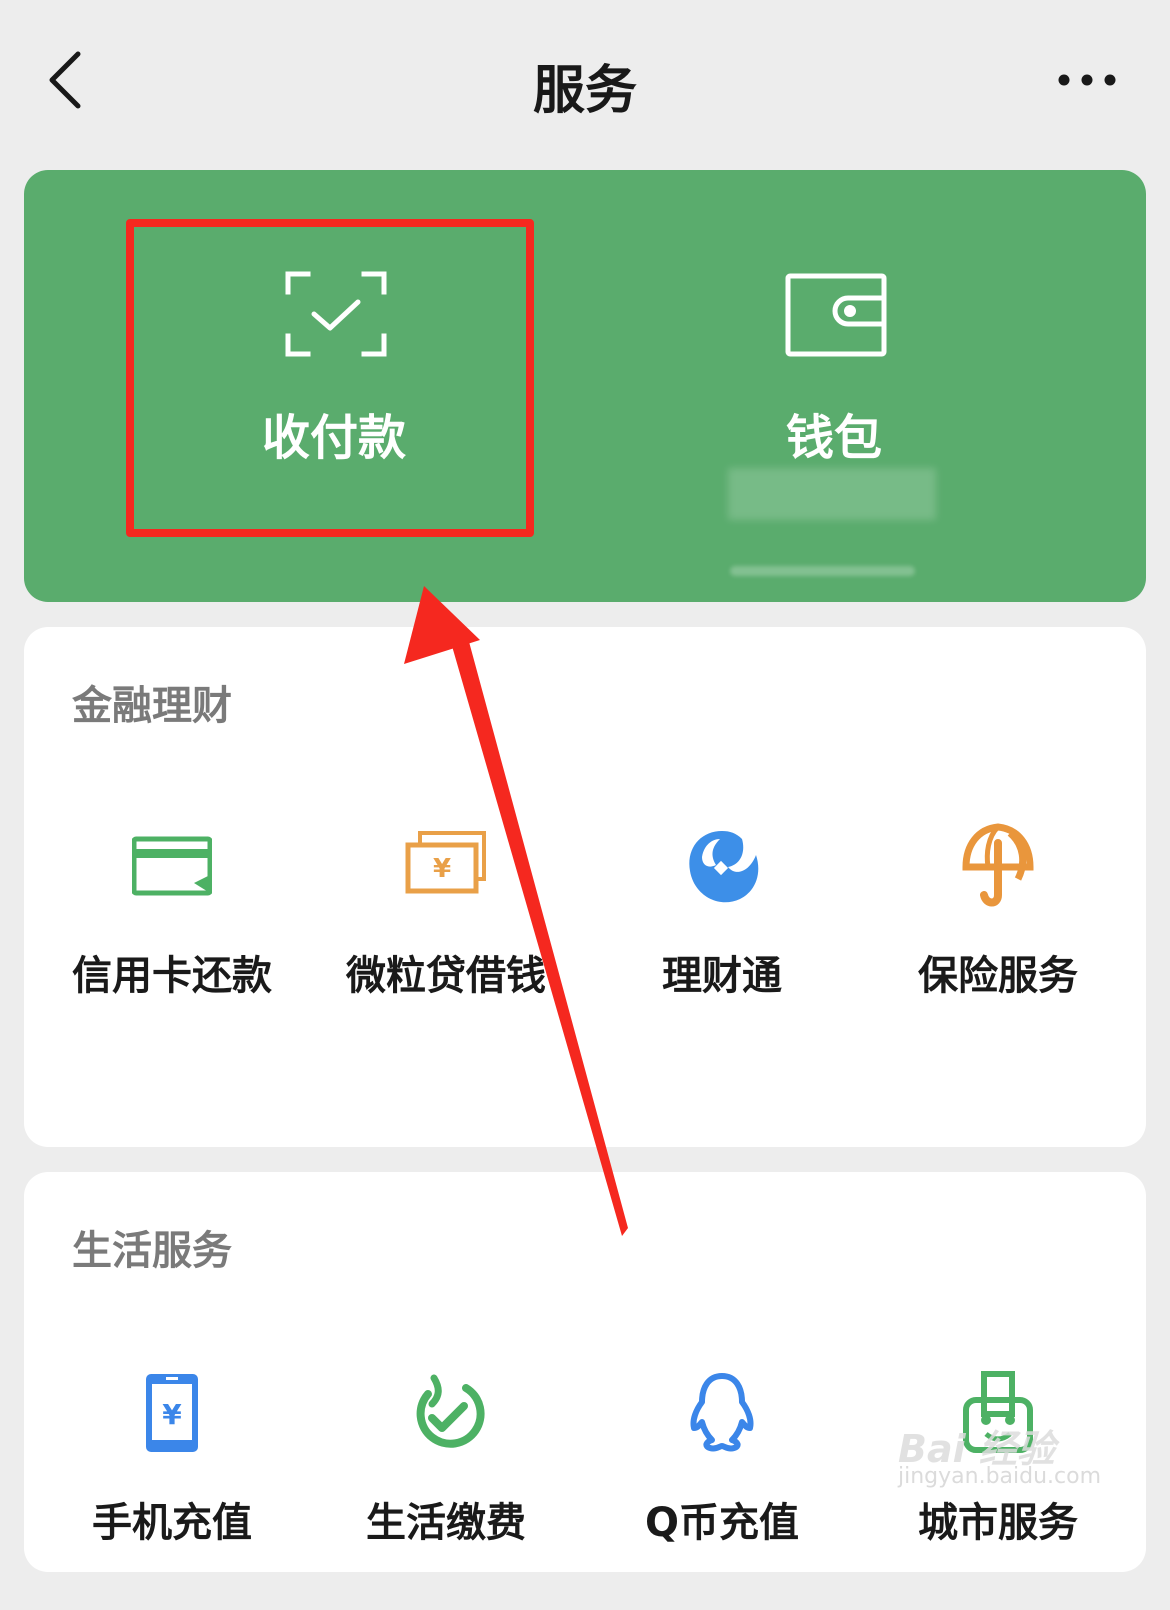 The height and width of the screenshot is (1610, 1170). What do you see at coordinates (446, 943) in the screenshot?
I see `weilidai-loan-tile: ¥ 微粒贷借钱` at bounding box center [446, 943].